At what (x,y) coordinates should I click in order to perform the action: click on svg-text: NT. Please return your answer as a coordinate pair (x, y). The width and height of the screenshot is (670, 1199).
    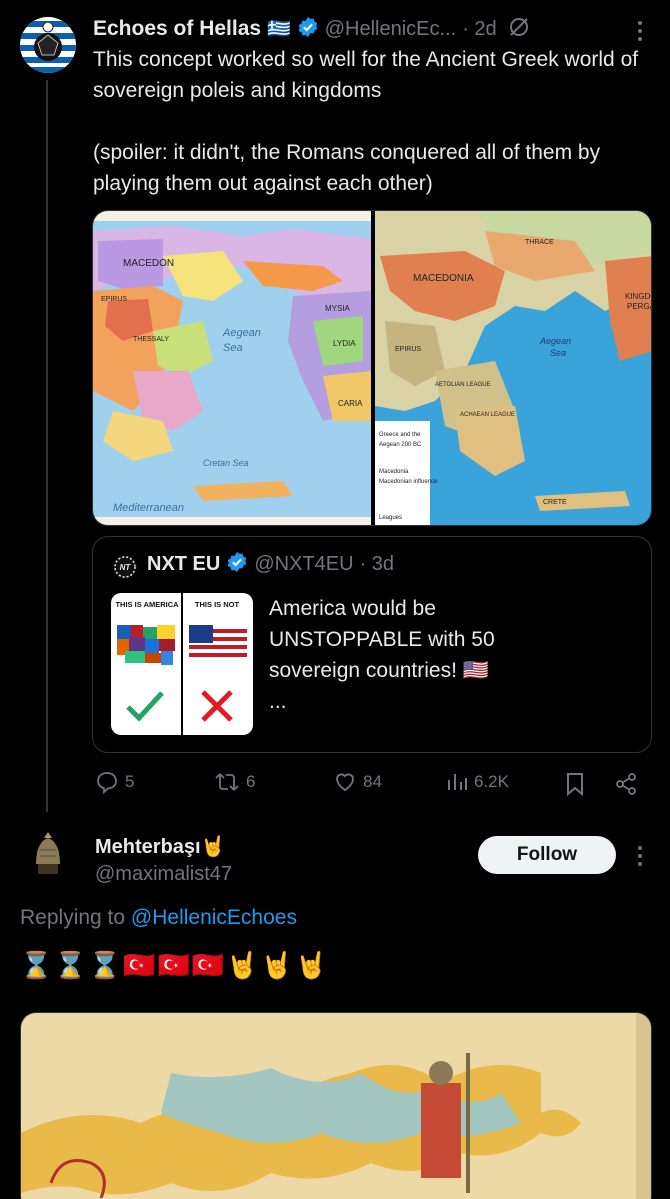
    Looking at the image, I should click on (126, 567).